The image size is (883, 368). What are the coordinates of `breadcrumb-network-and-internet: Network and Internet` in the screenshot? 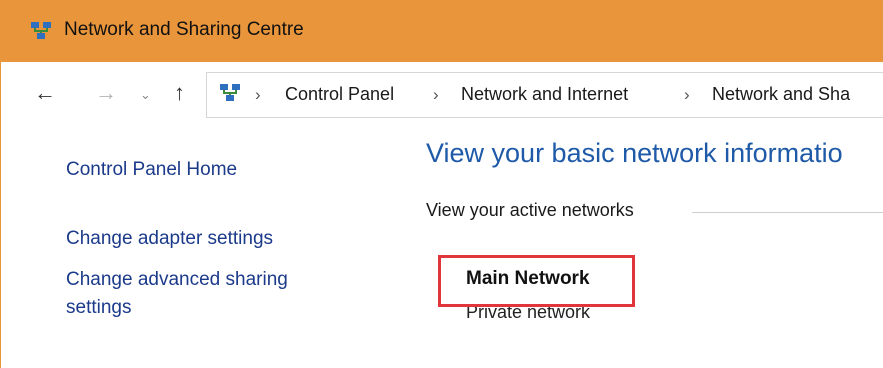 It's located at (544, 94).